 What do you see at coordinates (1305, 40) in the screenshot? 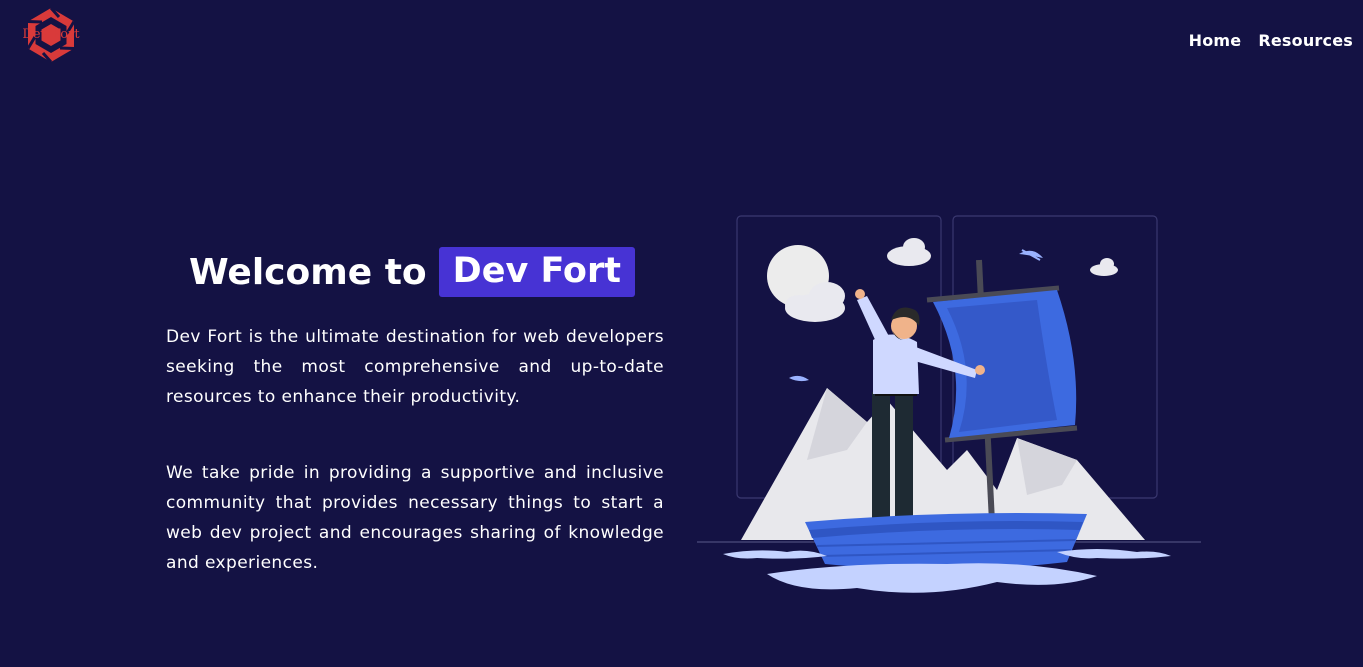
I see `nav-resources-link: Resources` at bounding box center [1305, 40].